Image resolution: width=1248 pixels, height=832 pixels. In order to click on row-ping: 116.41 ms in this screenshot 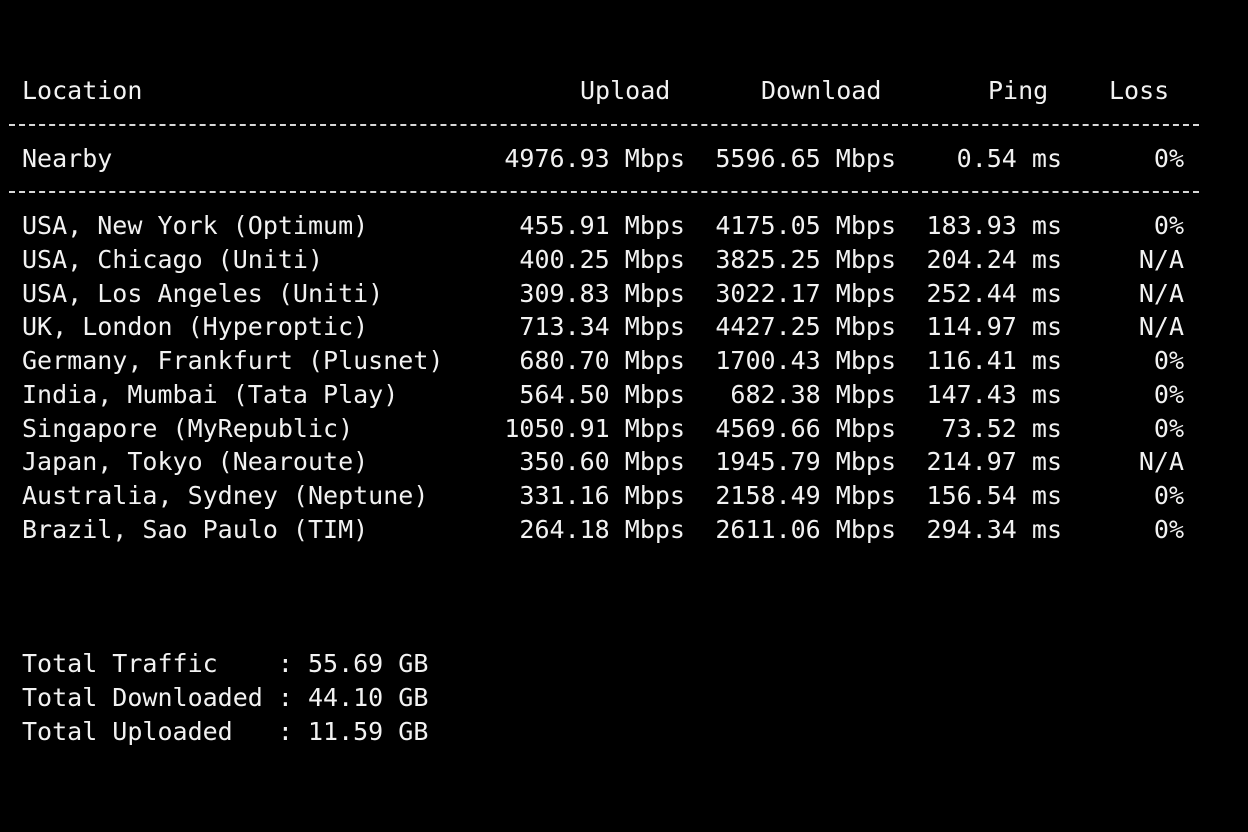, I will do `click(994, 360)`.